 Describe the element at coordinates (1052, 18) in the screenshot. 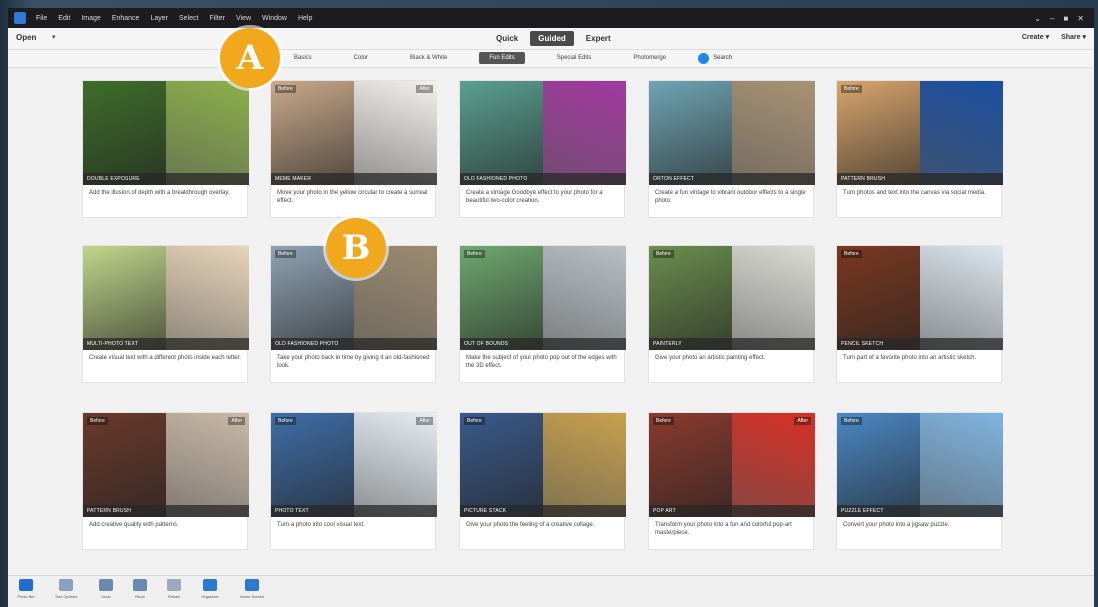

I see `minimize-icon: –` at that location.